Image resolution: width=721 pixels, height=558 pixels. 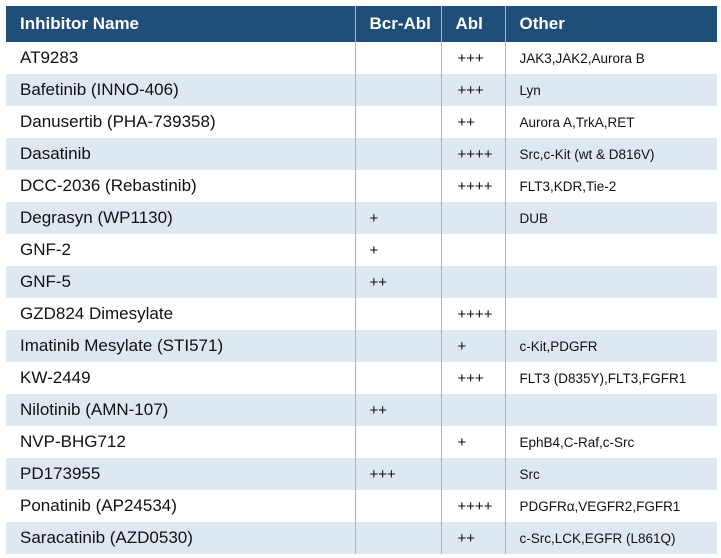 I want to click on inhibitor-name-cell: KW-2449, so click(x=181, y=378).